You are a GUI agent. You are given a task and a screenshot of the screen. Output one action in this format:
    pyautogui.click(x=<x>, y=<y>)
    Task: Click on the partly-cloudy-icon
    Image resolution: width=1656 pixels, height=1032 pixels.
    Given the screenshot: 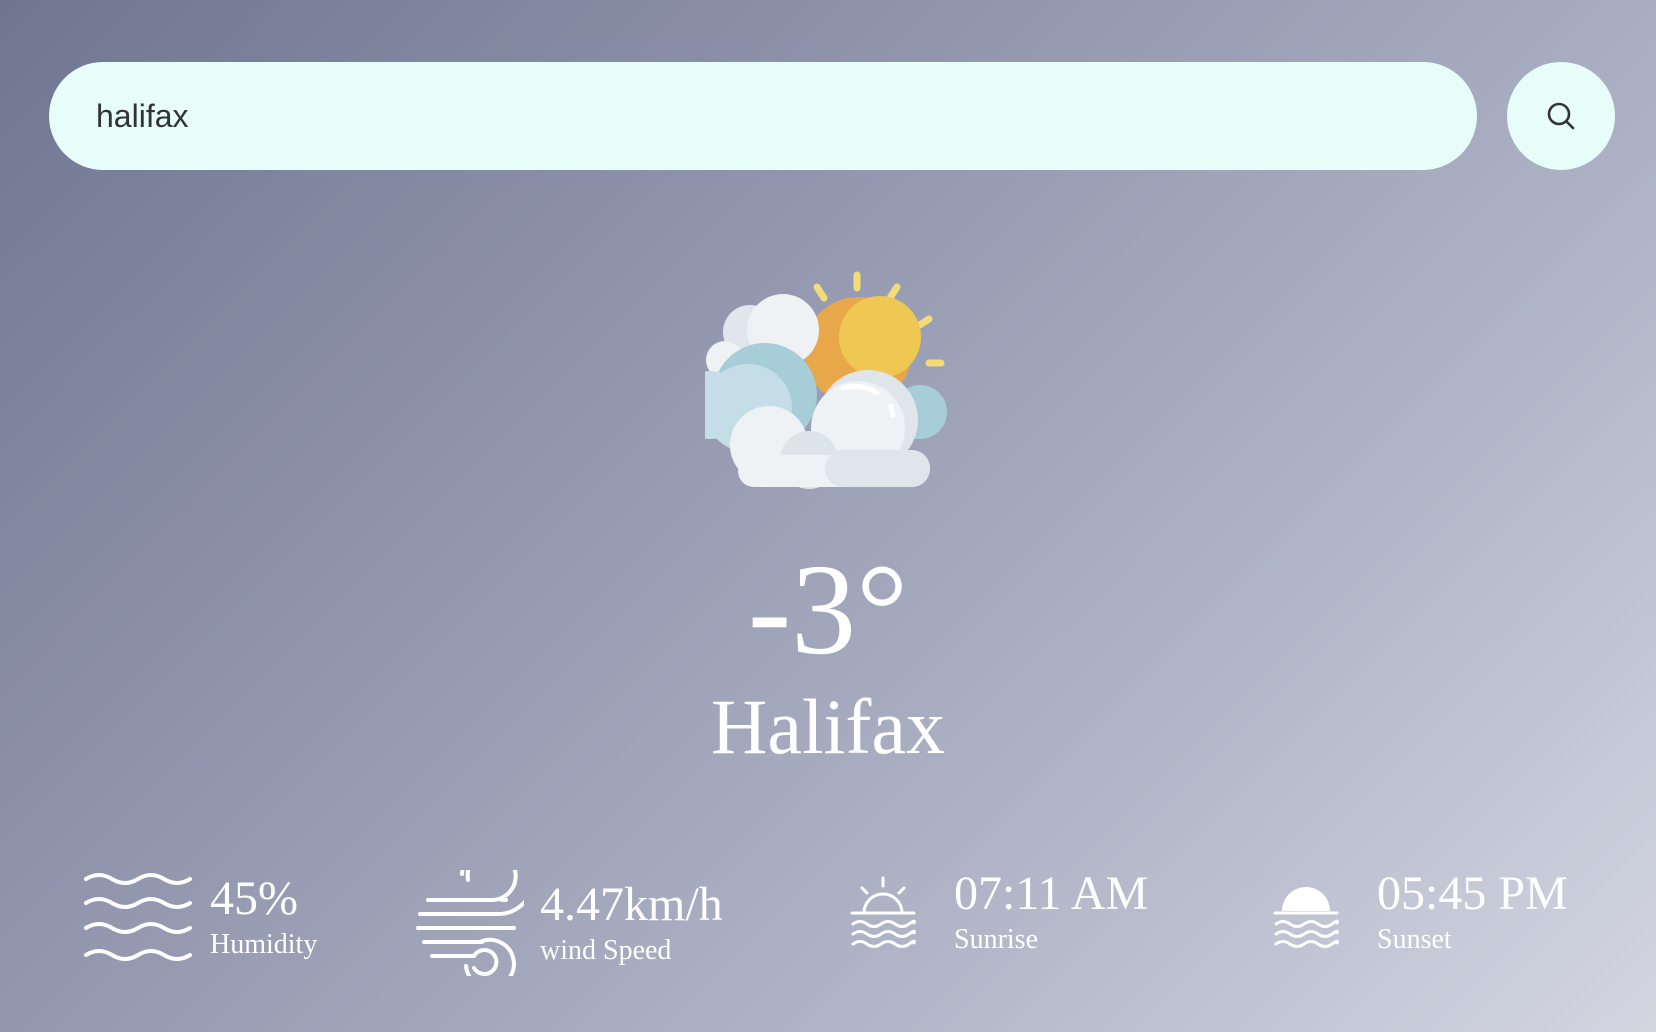 What is the action you would take?
    pyautogui.click(x=826, y=380)
    